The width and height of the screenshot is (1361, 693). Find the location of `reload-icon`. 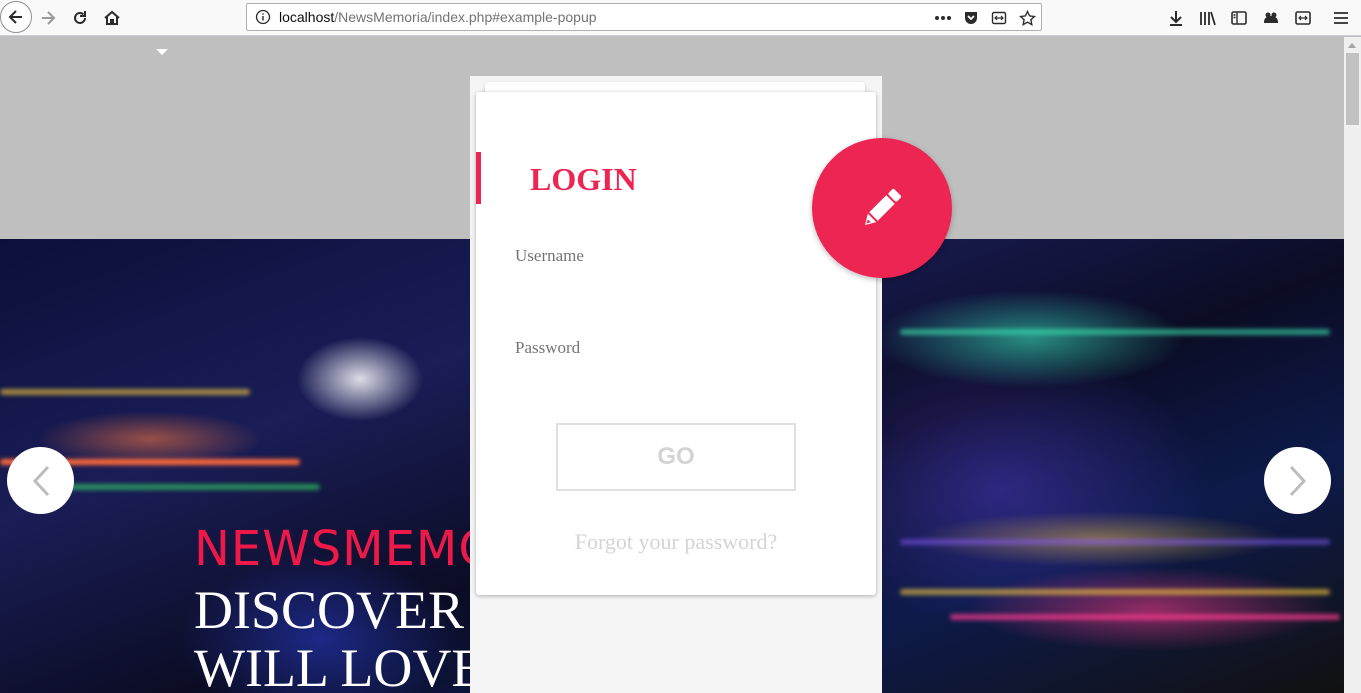

reload-icon is located at coordinates (80, 17).